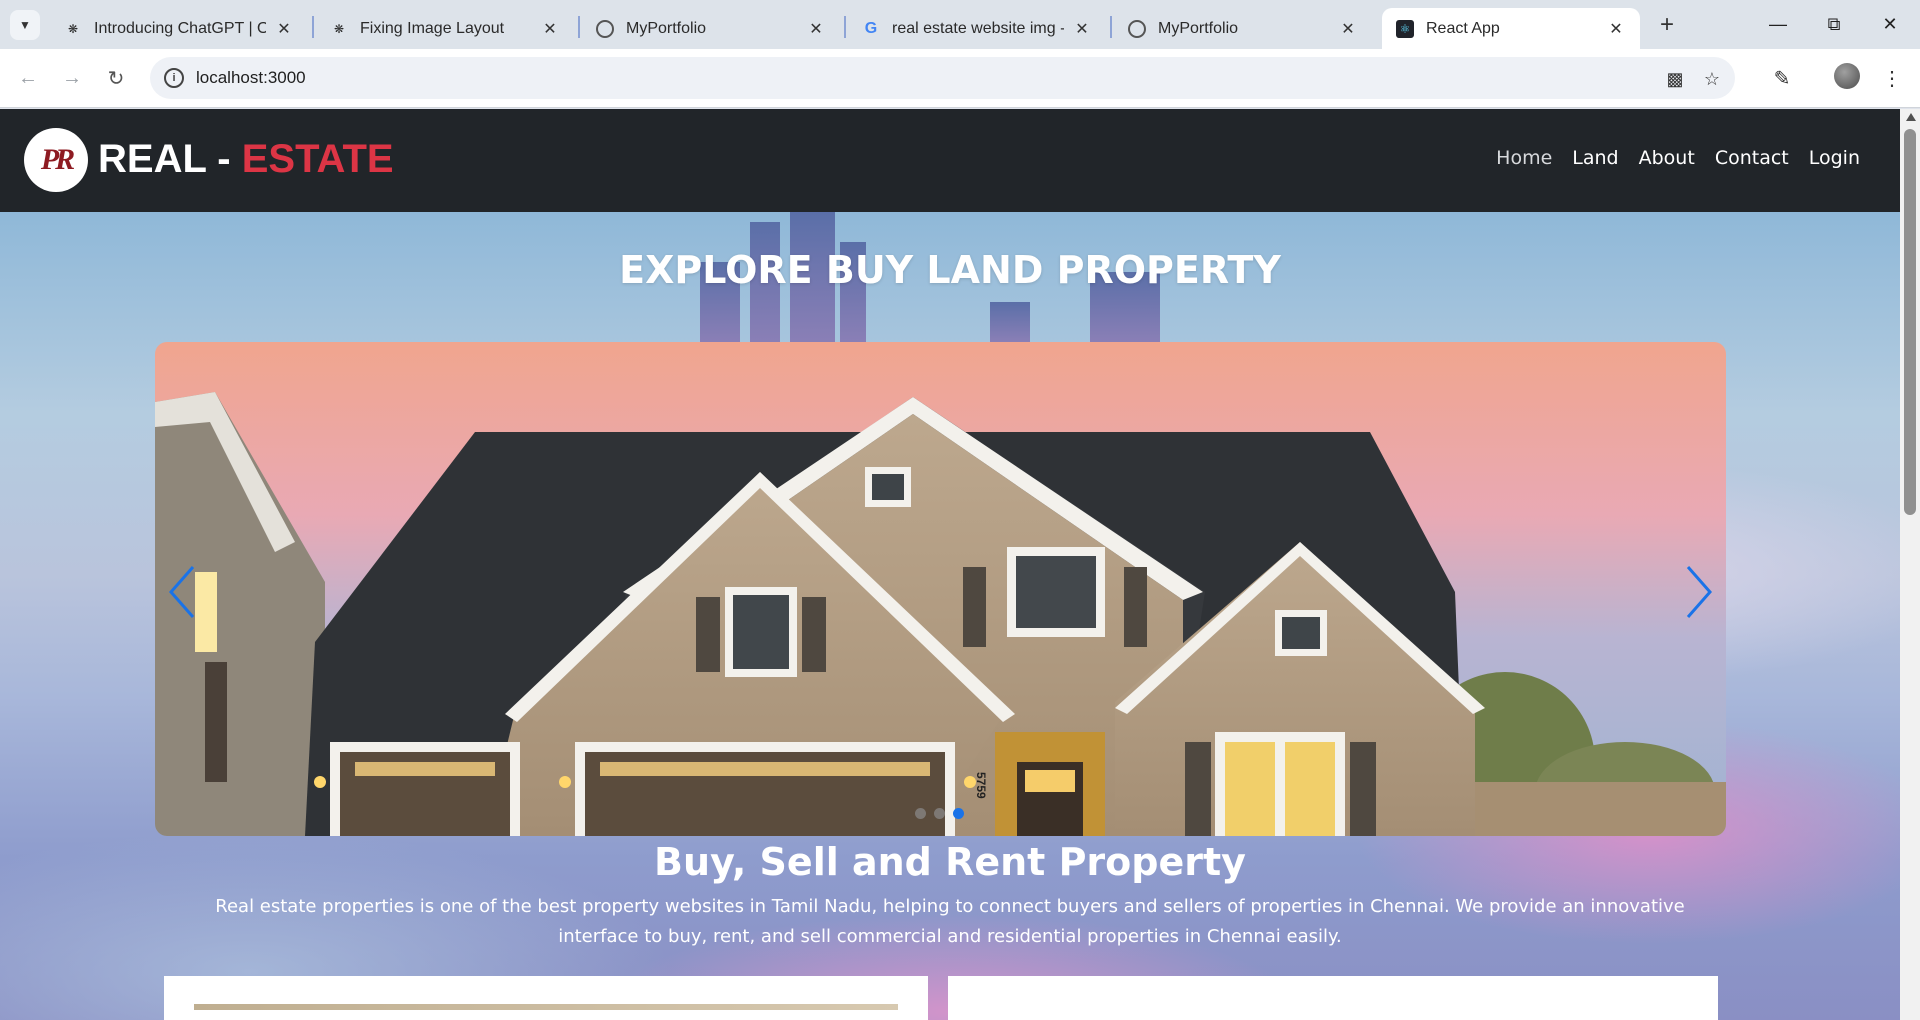 The width and height of the screenshot is (1920, 1020). I want to click on tab-title: Introducing ChatGPT | Ope, so click(180, 28).